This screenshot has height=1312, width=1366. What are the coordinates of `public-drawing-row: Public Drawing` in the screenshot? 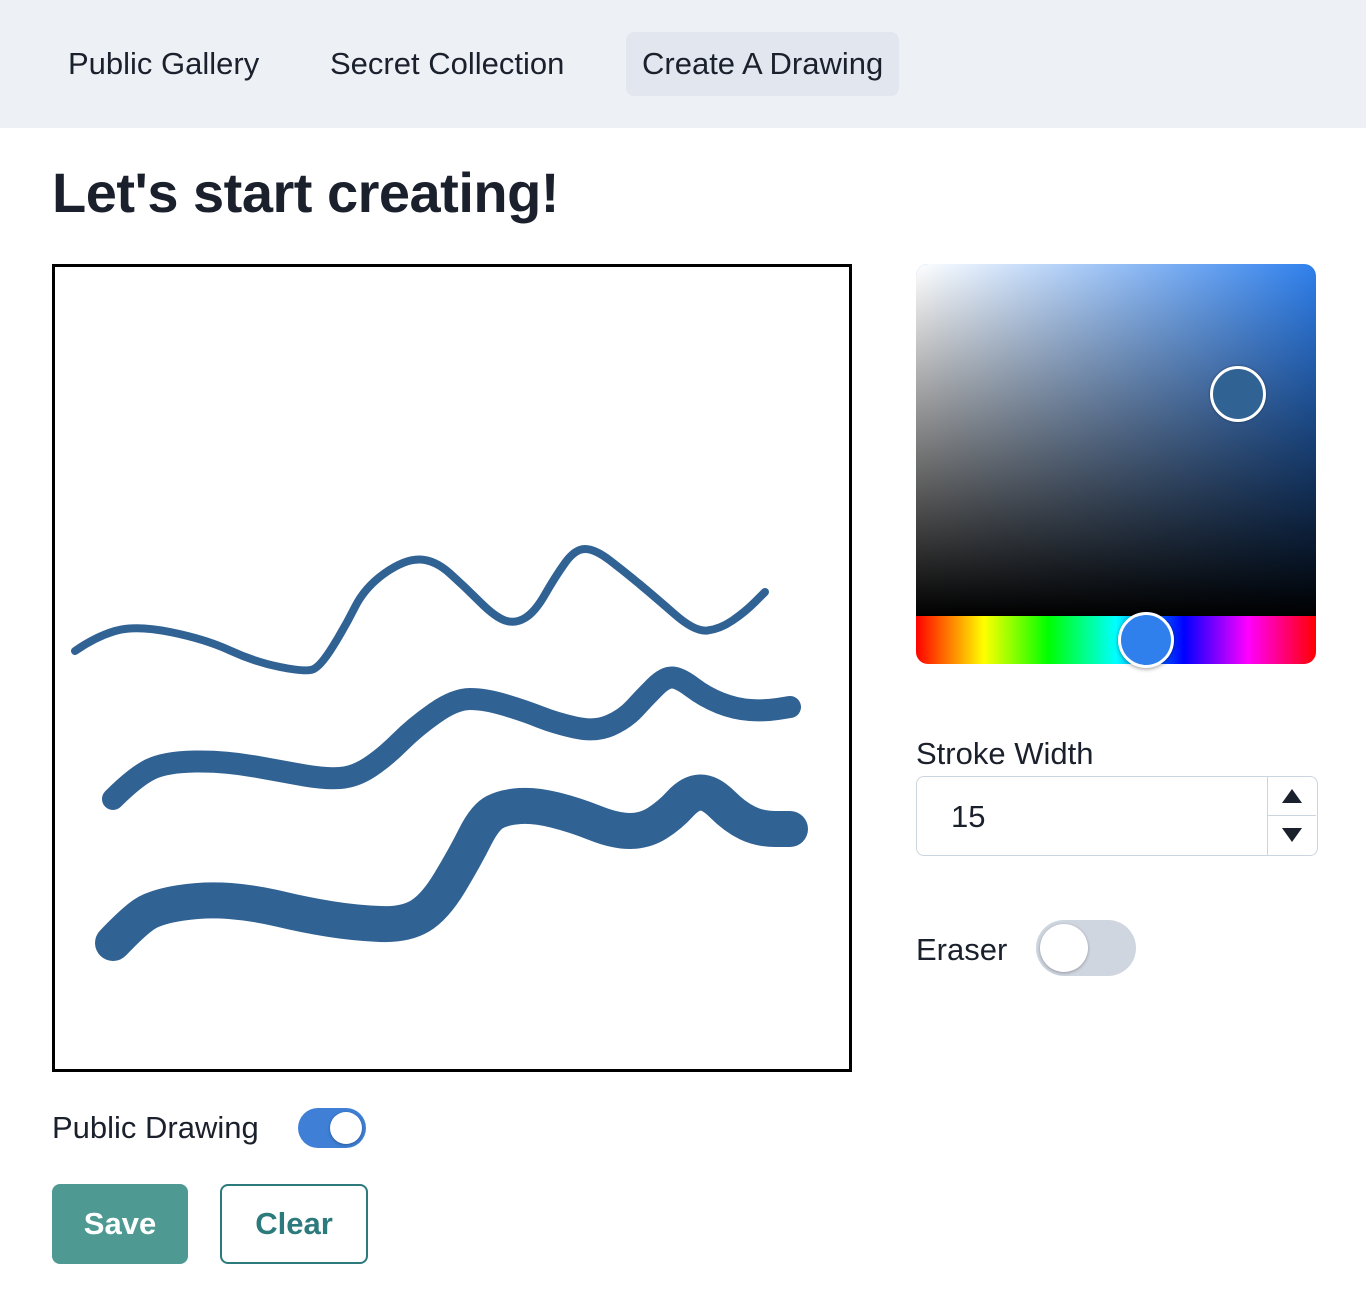 It's located at (222, 1128).